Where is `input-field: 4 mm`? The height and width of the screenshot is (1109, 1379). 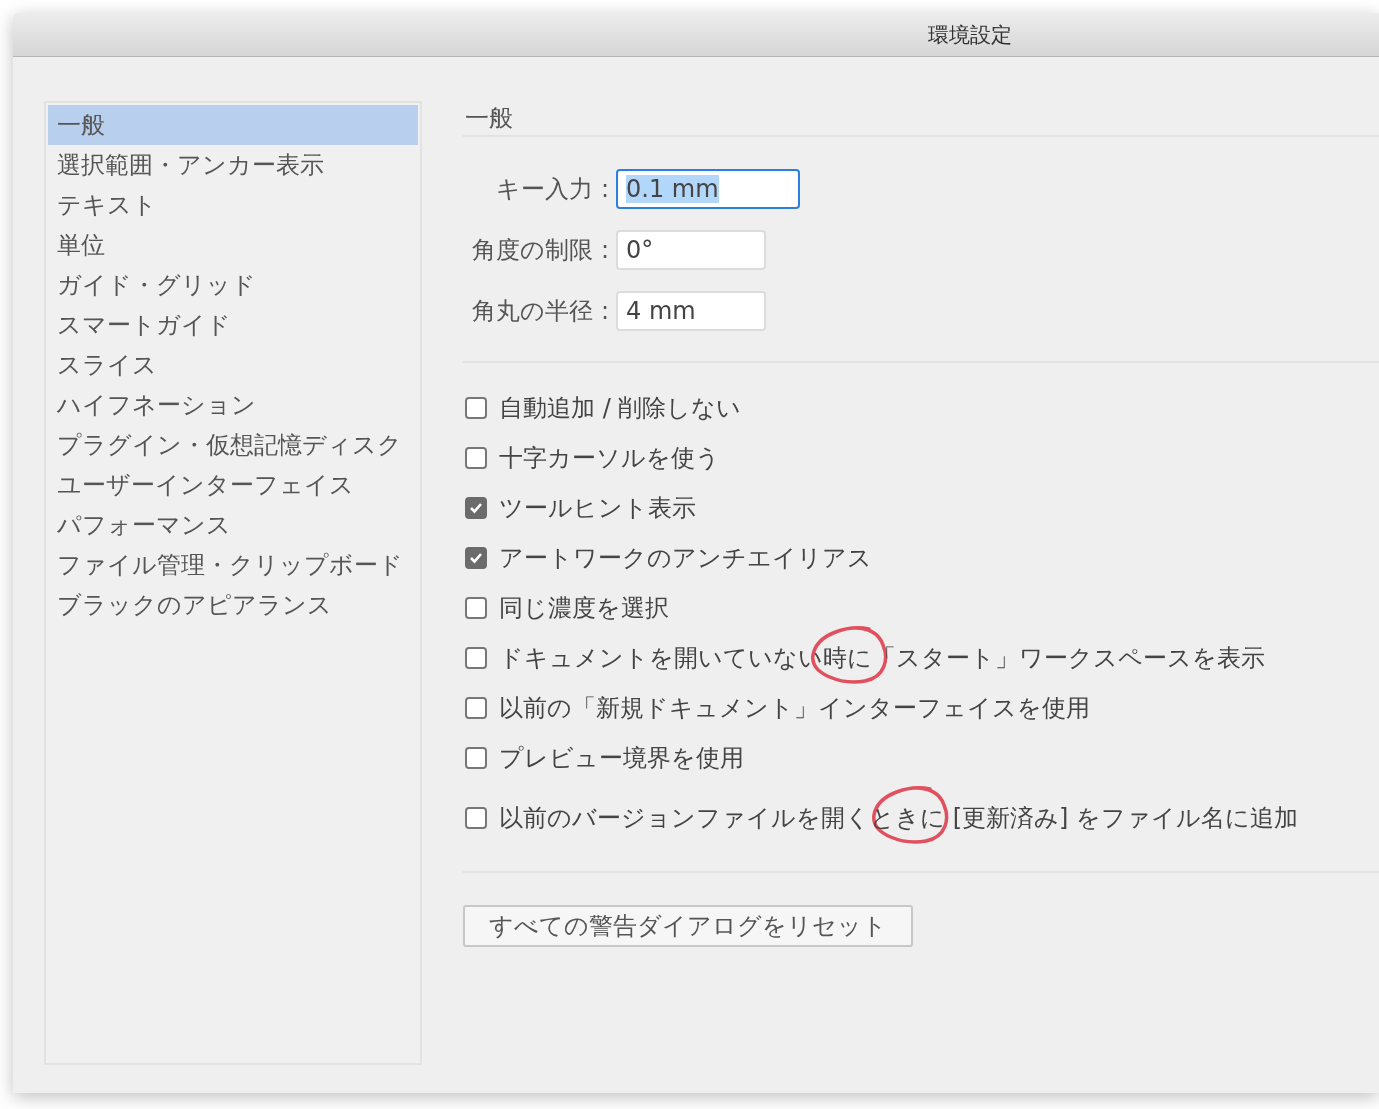
input-field: 4 mm is located at coordinates (691, 311).